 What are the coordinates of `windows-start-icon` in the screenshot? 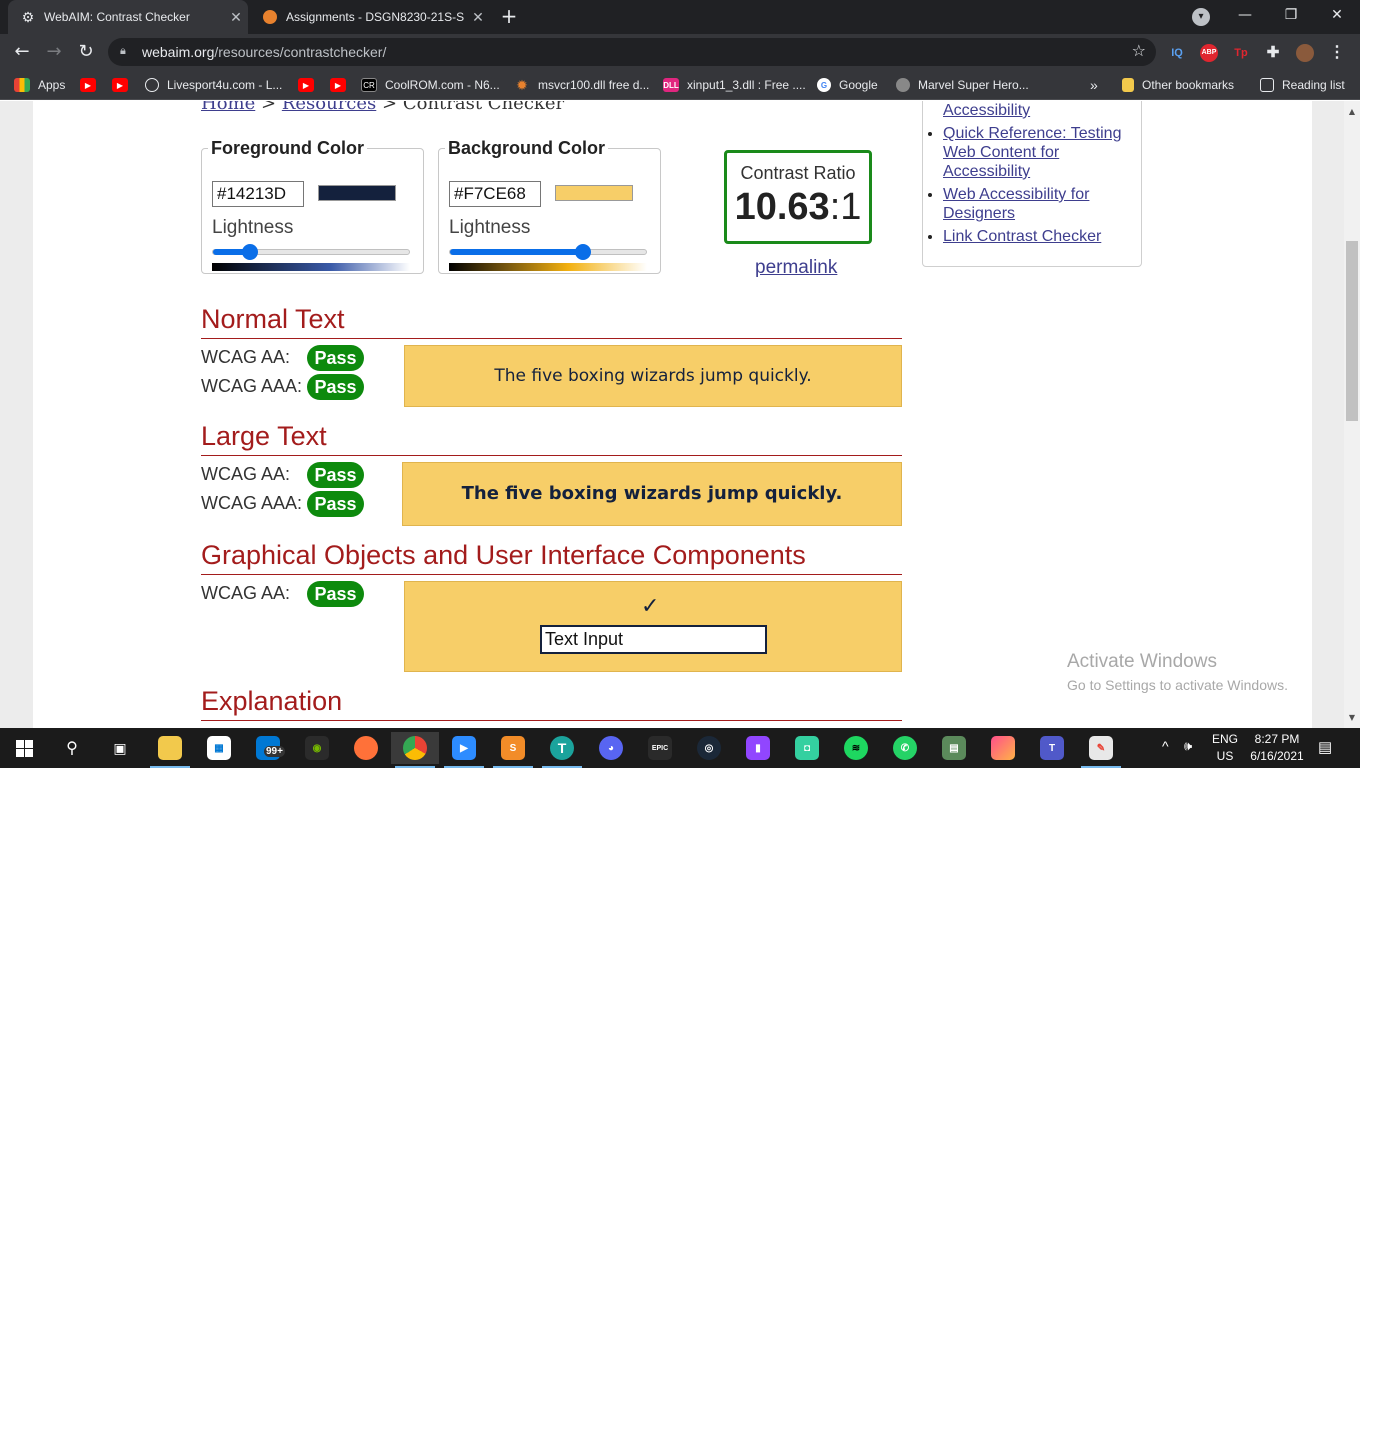 It's located at (24, 748).